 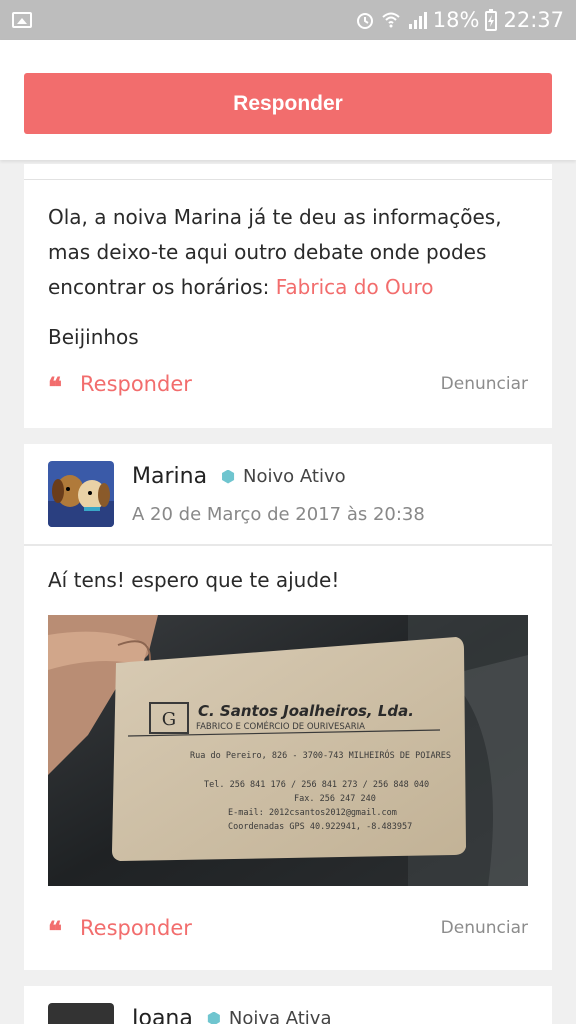 I want to click on status-bar: 18% 22:37, so click(x=288, y=20).